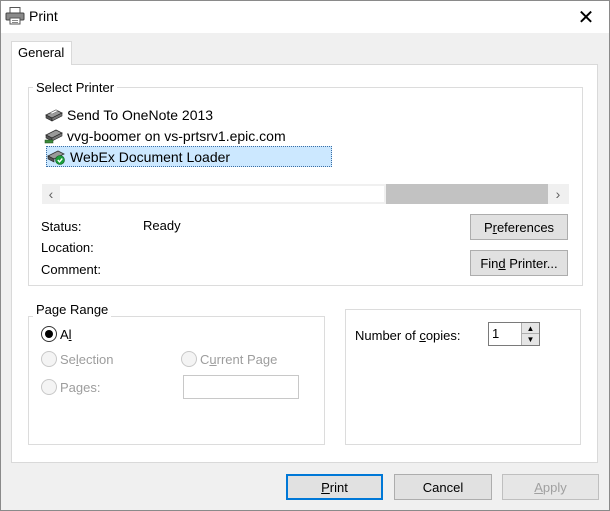 The image size is (610, 511). I want to click on printer-name: WebEx Document Loader, so click(150, 156).